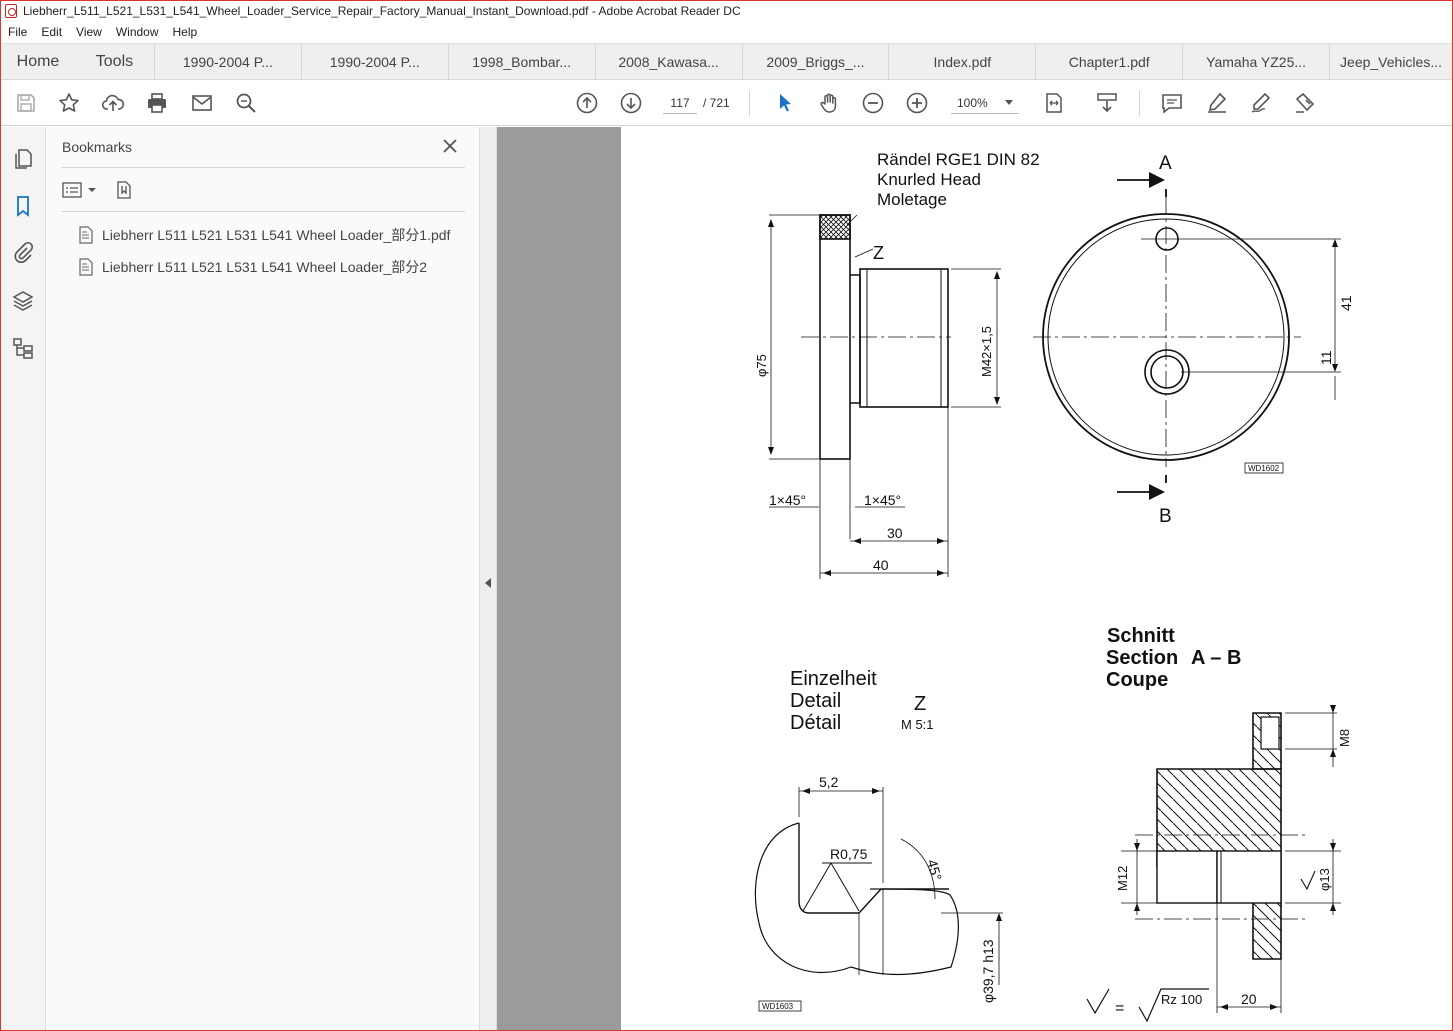 The image size is (1453, 1031). I want to click on star-icon, so click(69, 102).